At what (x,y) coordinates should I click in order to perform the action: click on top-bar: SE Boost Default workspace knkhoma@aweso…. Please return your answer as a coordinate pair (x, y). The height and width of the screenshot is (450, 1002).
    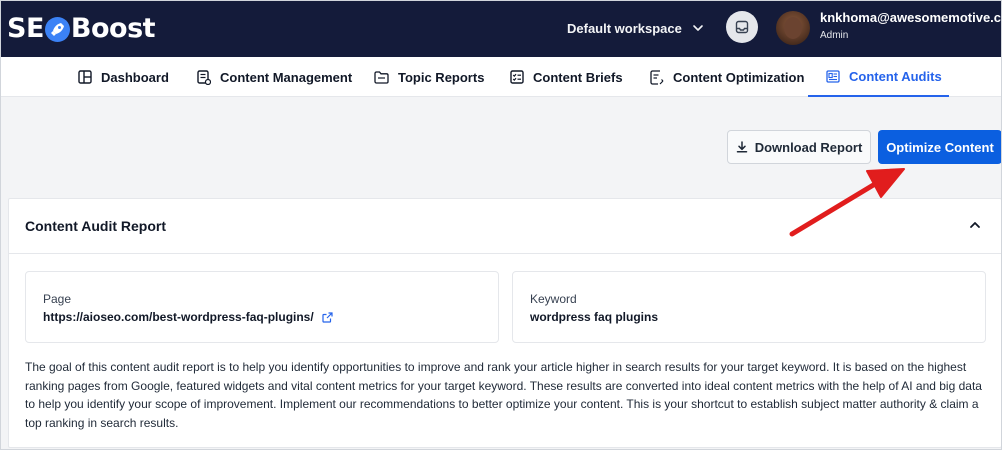
    Looking at the image, I should click on (501, 29).